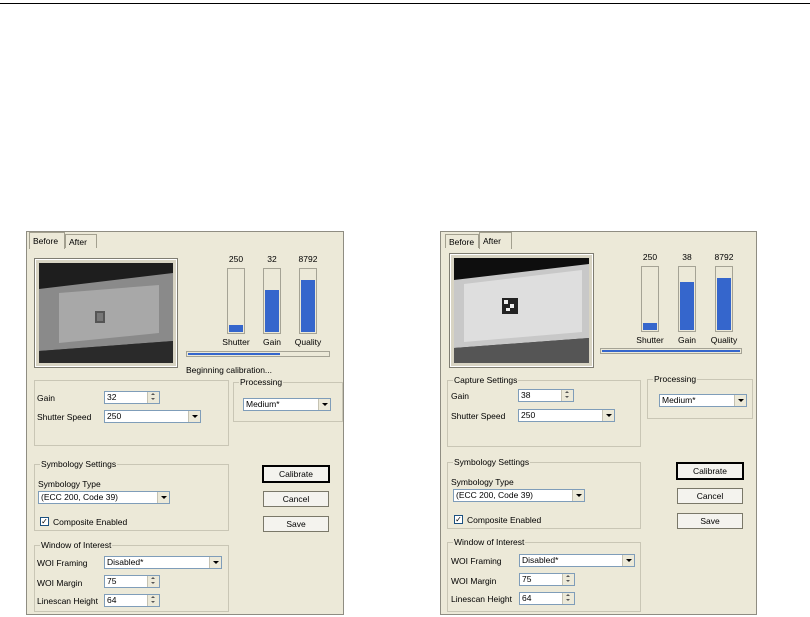  Describe the element at coordinates (650, 340) in the screenshot. I see `shutter-label: Shutter` at that location.